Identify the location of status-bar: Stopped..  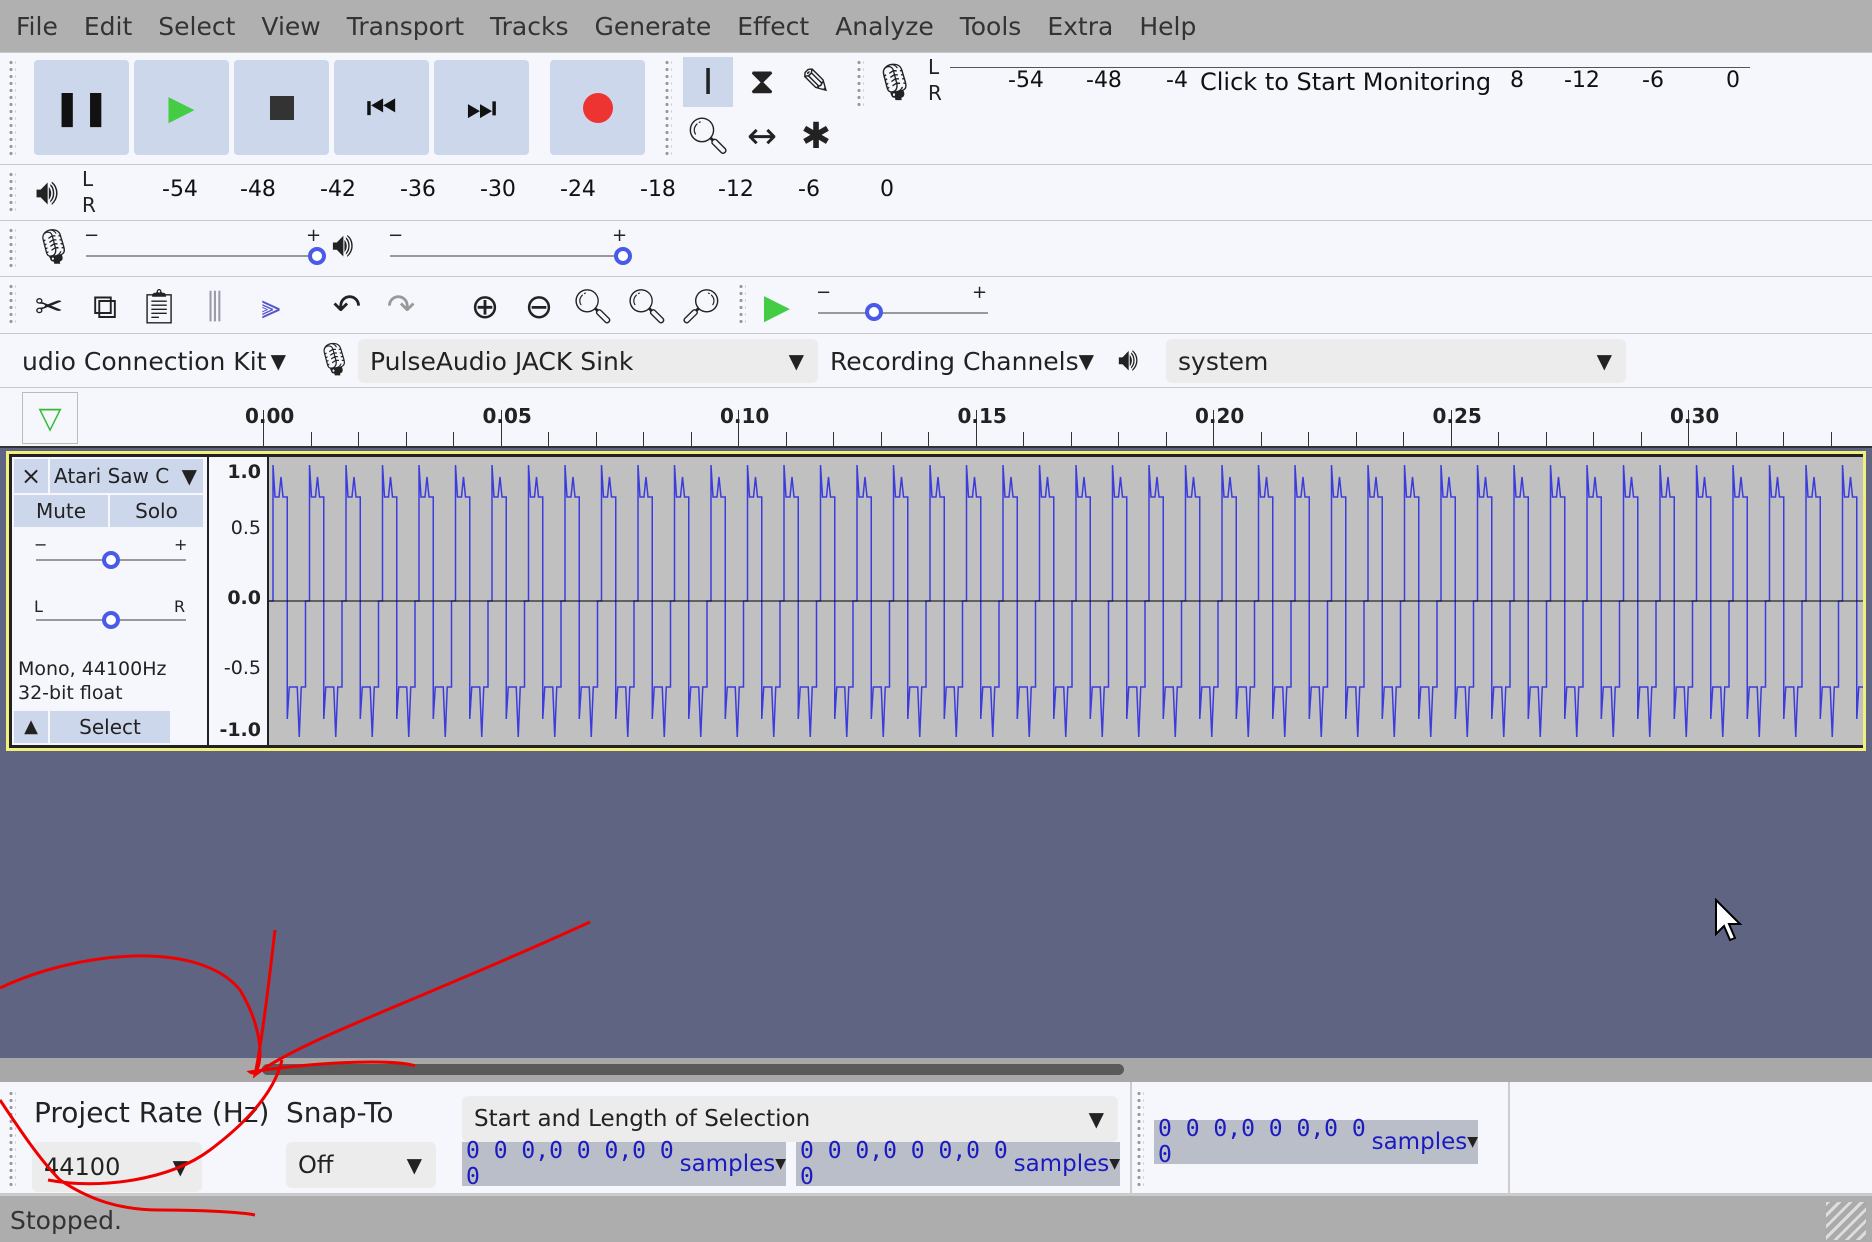
(936, 1218).